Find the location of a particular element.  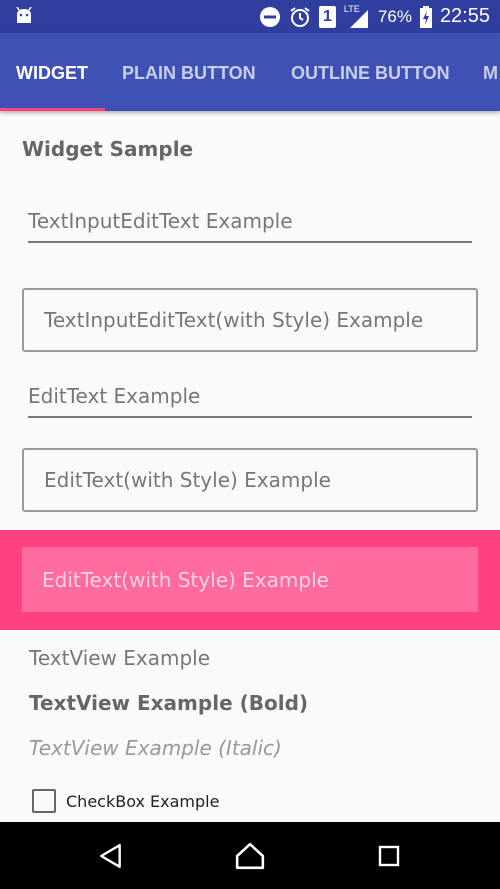

text-view: TextView Example is located at coordinates (120, 658).